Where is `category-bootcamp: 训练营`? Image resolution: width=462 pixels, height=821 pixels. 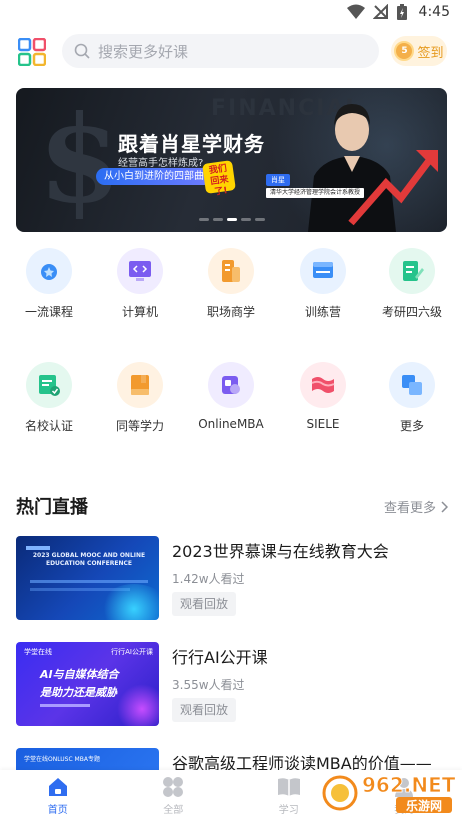 category-bootcamp: 训练营 is located at coordinates (323, 284).